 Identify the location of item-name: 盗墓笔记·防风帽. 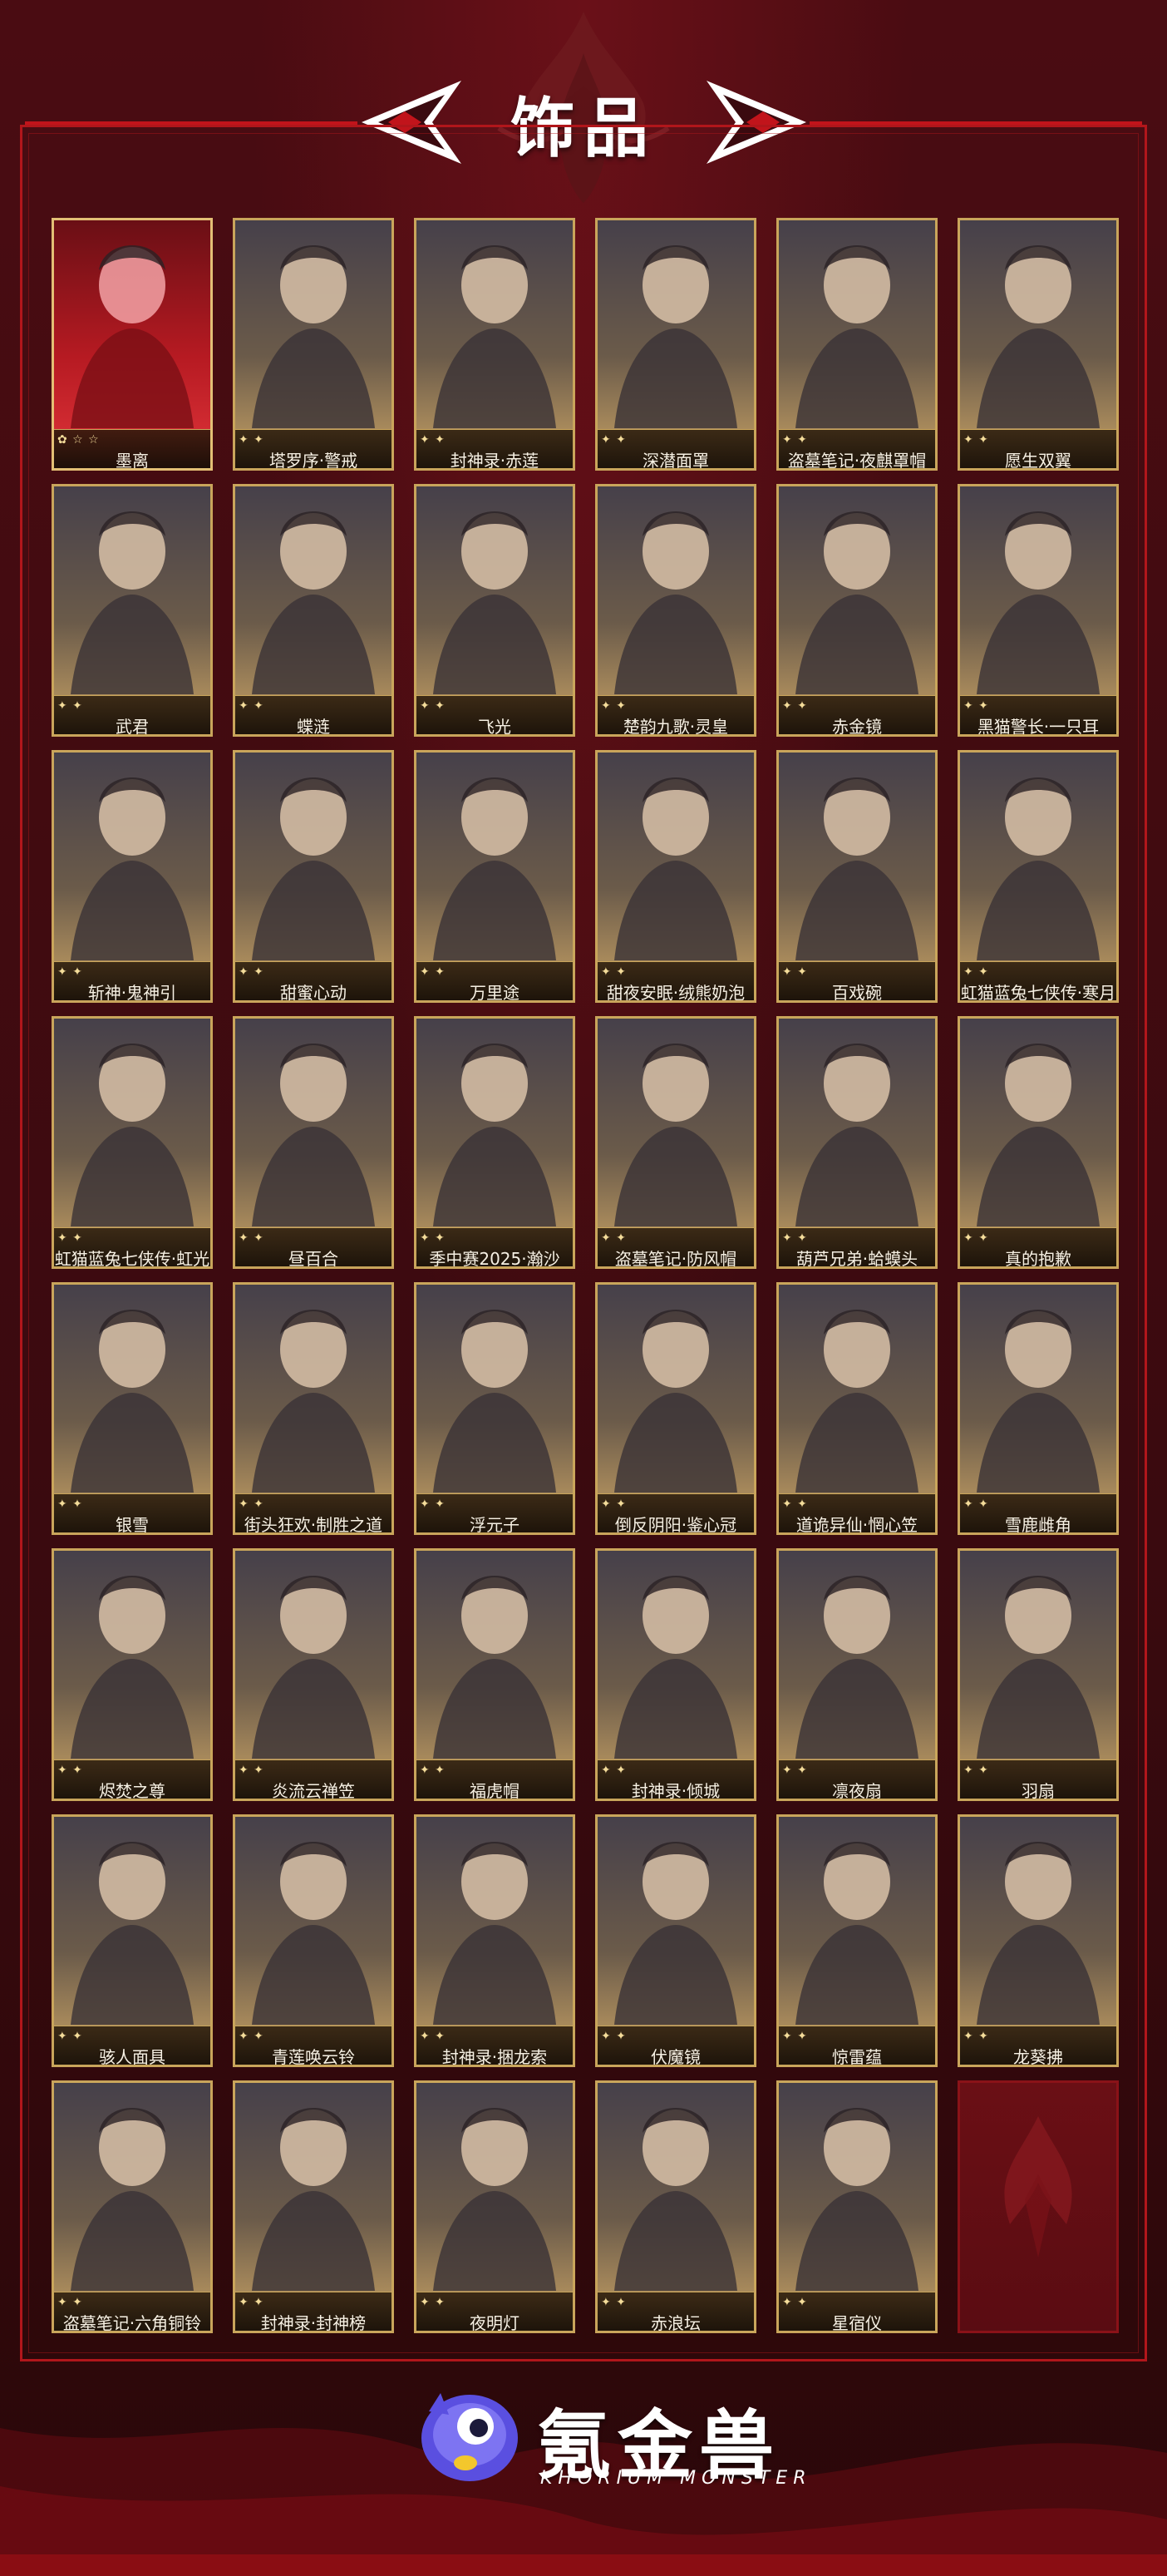
(675, 1259).